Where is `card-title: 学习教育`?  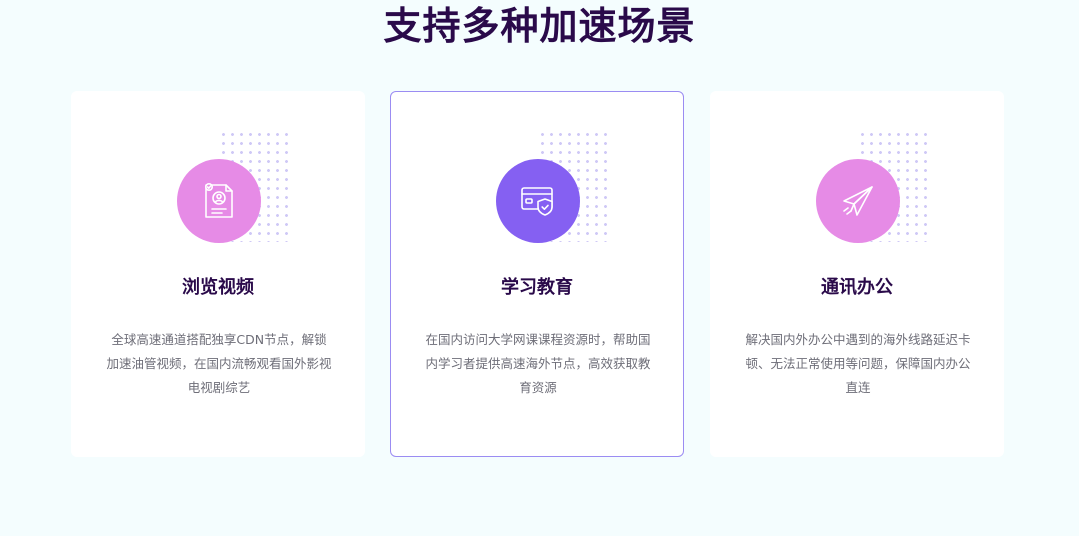 card-title: 学习教育 is located at coordinates (537, 287).